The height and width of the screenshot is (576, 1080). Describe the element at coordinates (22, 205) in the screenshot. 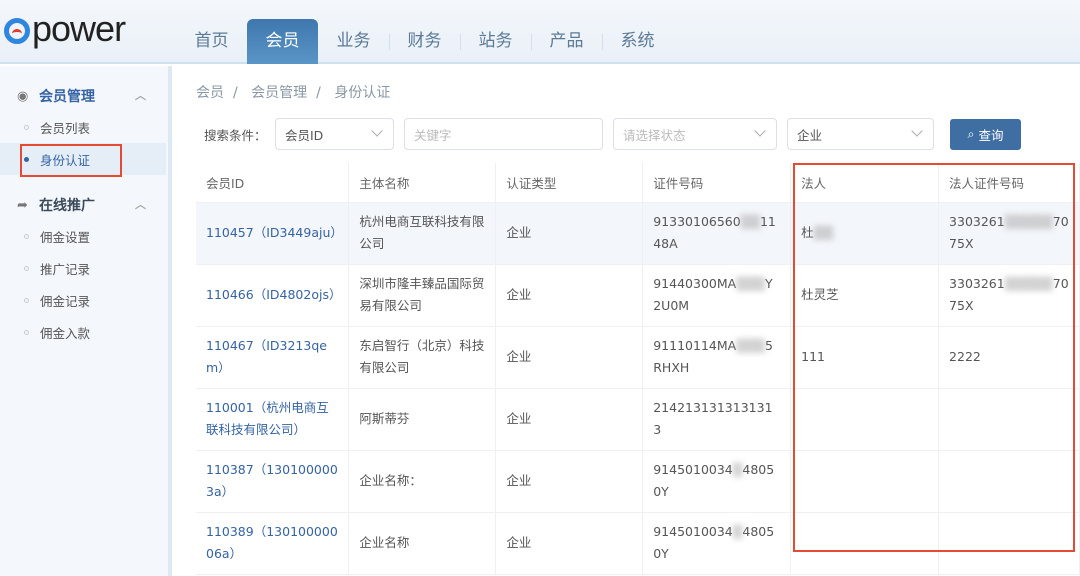

I see `share-arrow-icon: ➦` at that location.